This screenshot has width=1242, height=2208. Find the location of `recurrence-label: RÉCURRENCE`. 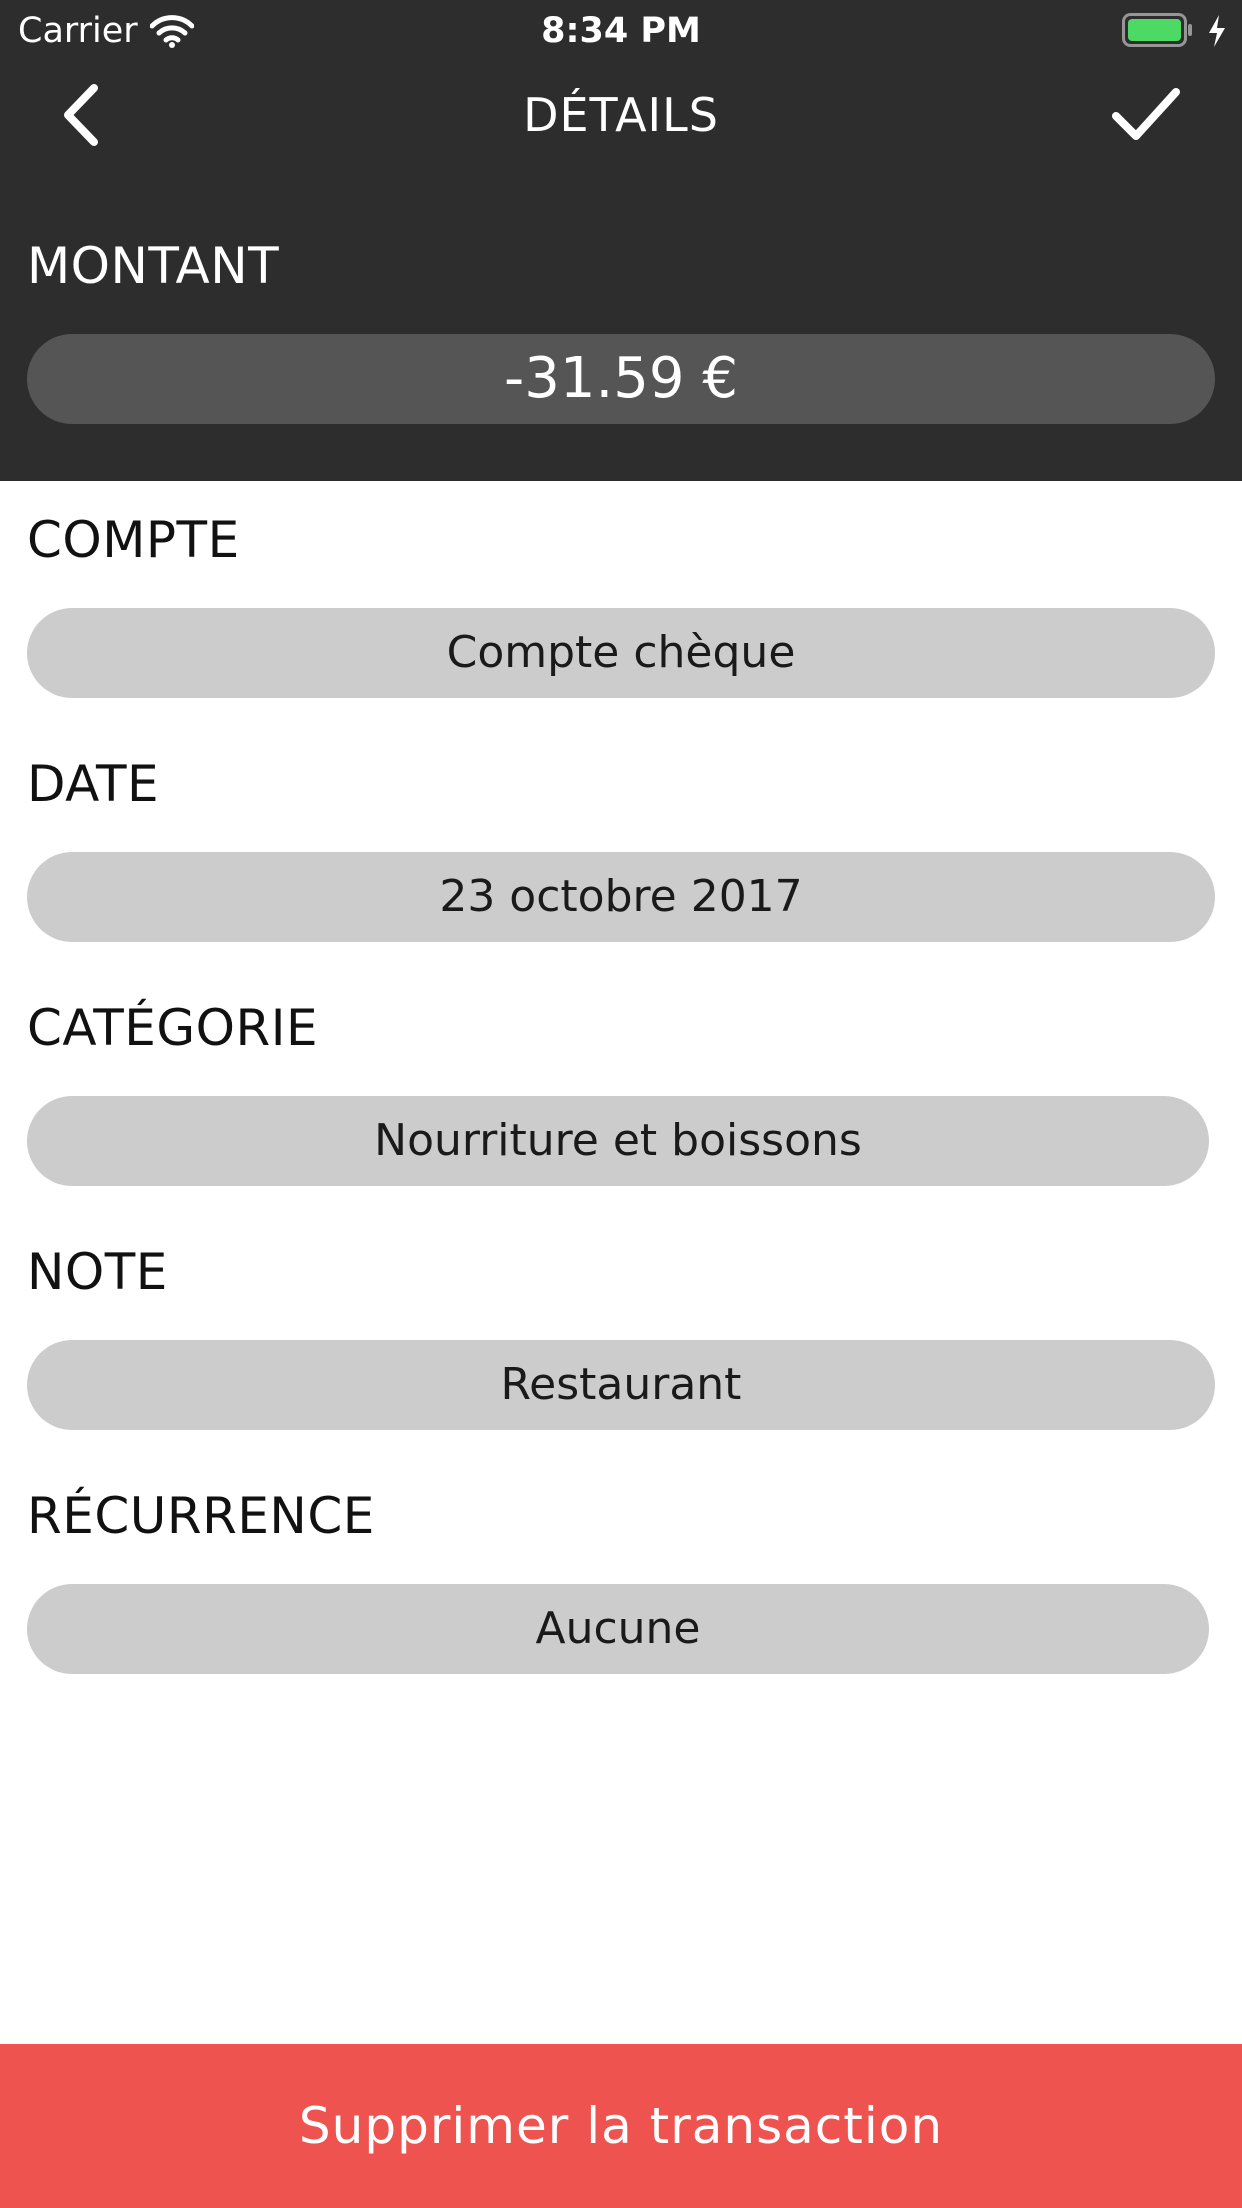

recurrence-label: RÉCURRENCE is located at coordinates (201, 1516).